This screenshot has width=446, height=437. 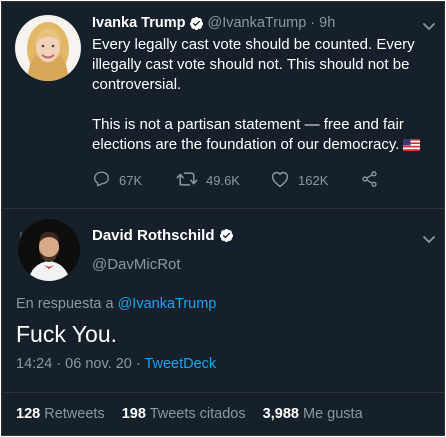 What do you see at coordinates (67, 334) in the screenshot?
I see `reply-tweet-text: Fuck You.` at bounding box center [67, 334].